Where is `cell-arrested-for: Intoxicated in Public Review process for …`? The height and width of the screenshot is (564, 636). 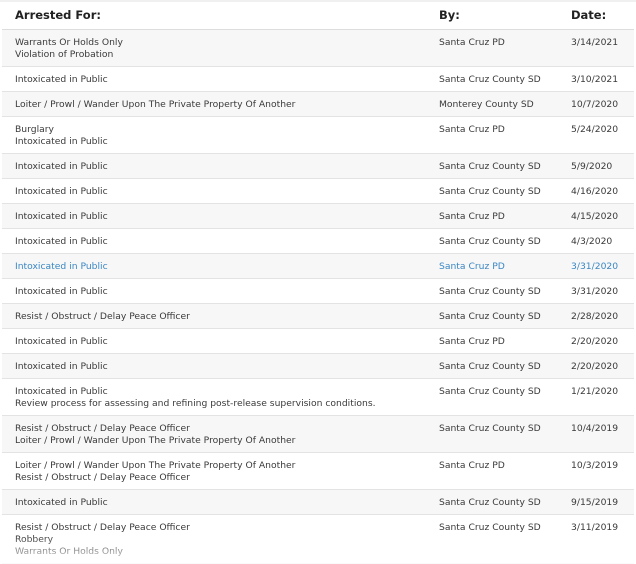 cell-arrested-for: Intoxicated in Public Review process for … is located at coordinates (214, 394).